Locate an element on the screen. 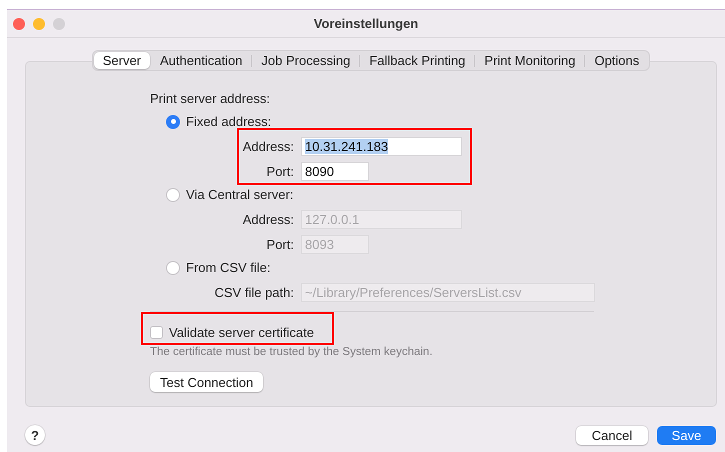  close-icon is located at coordinates (19, 24).